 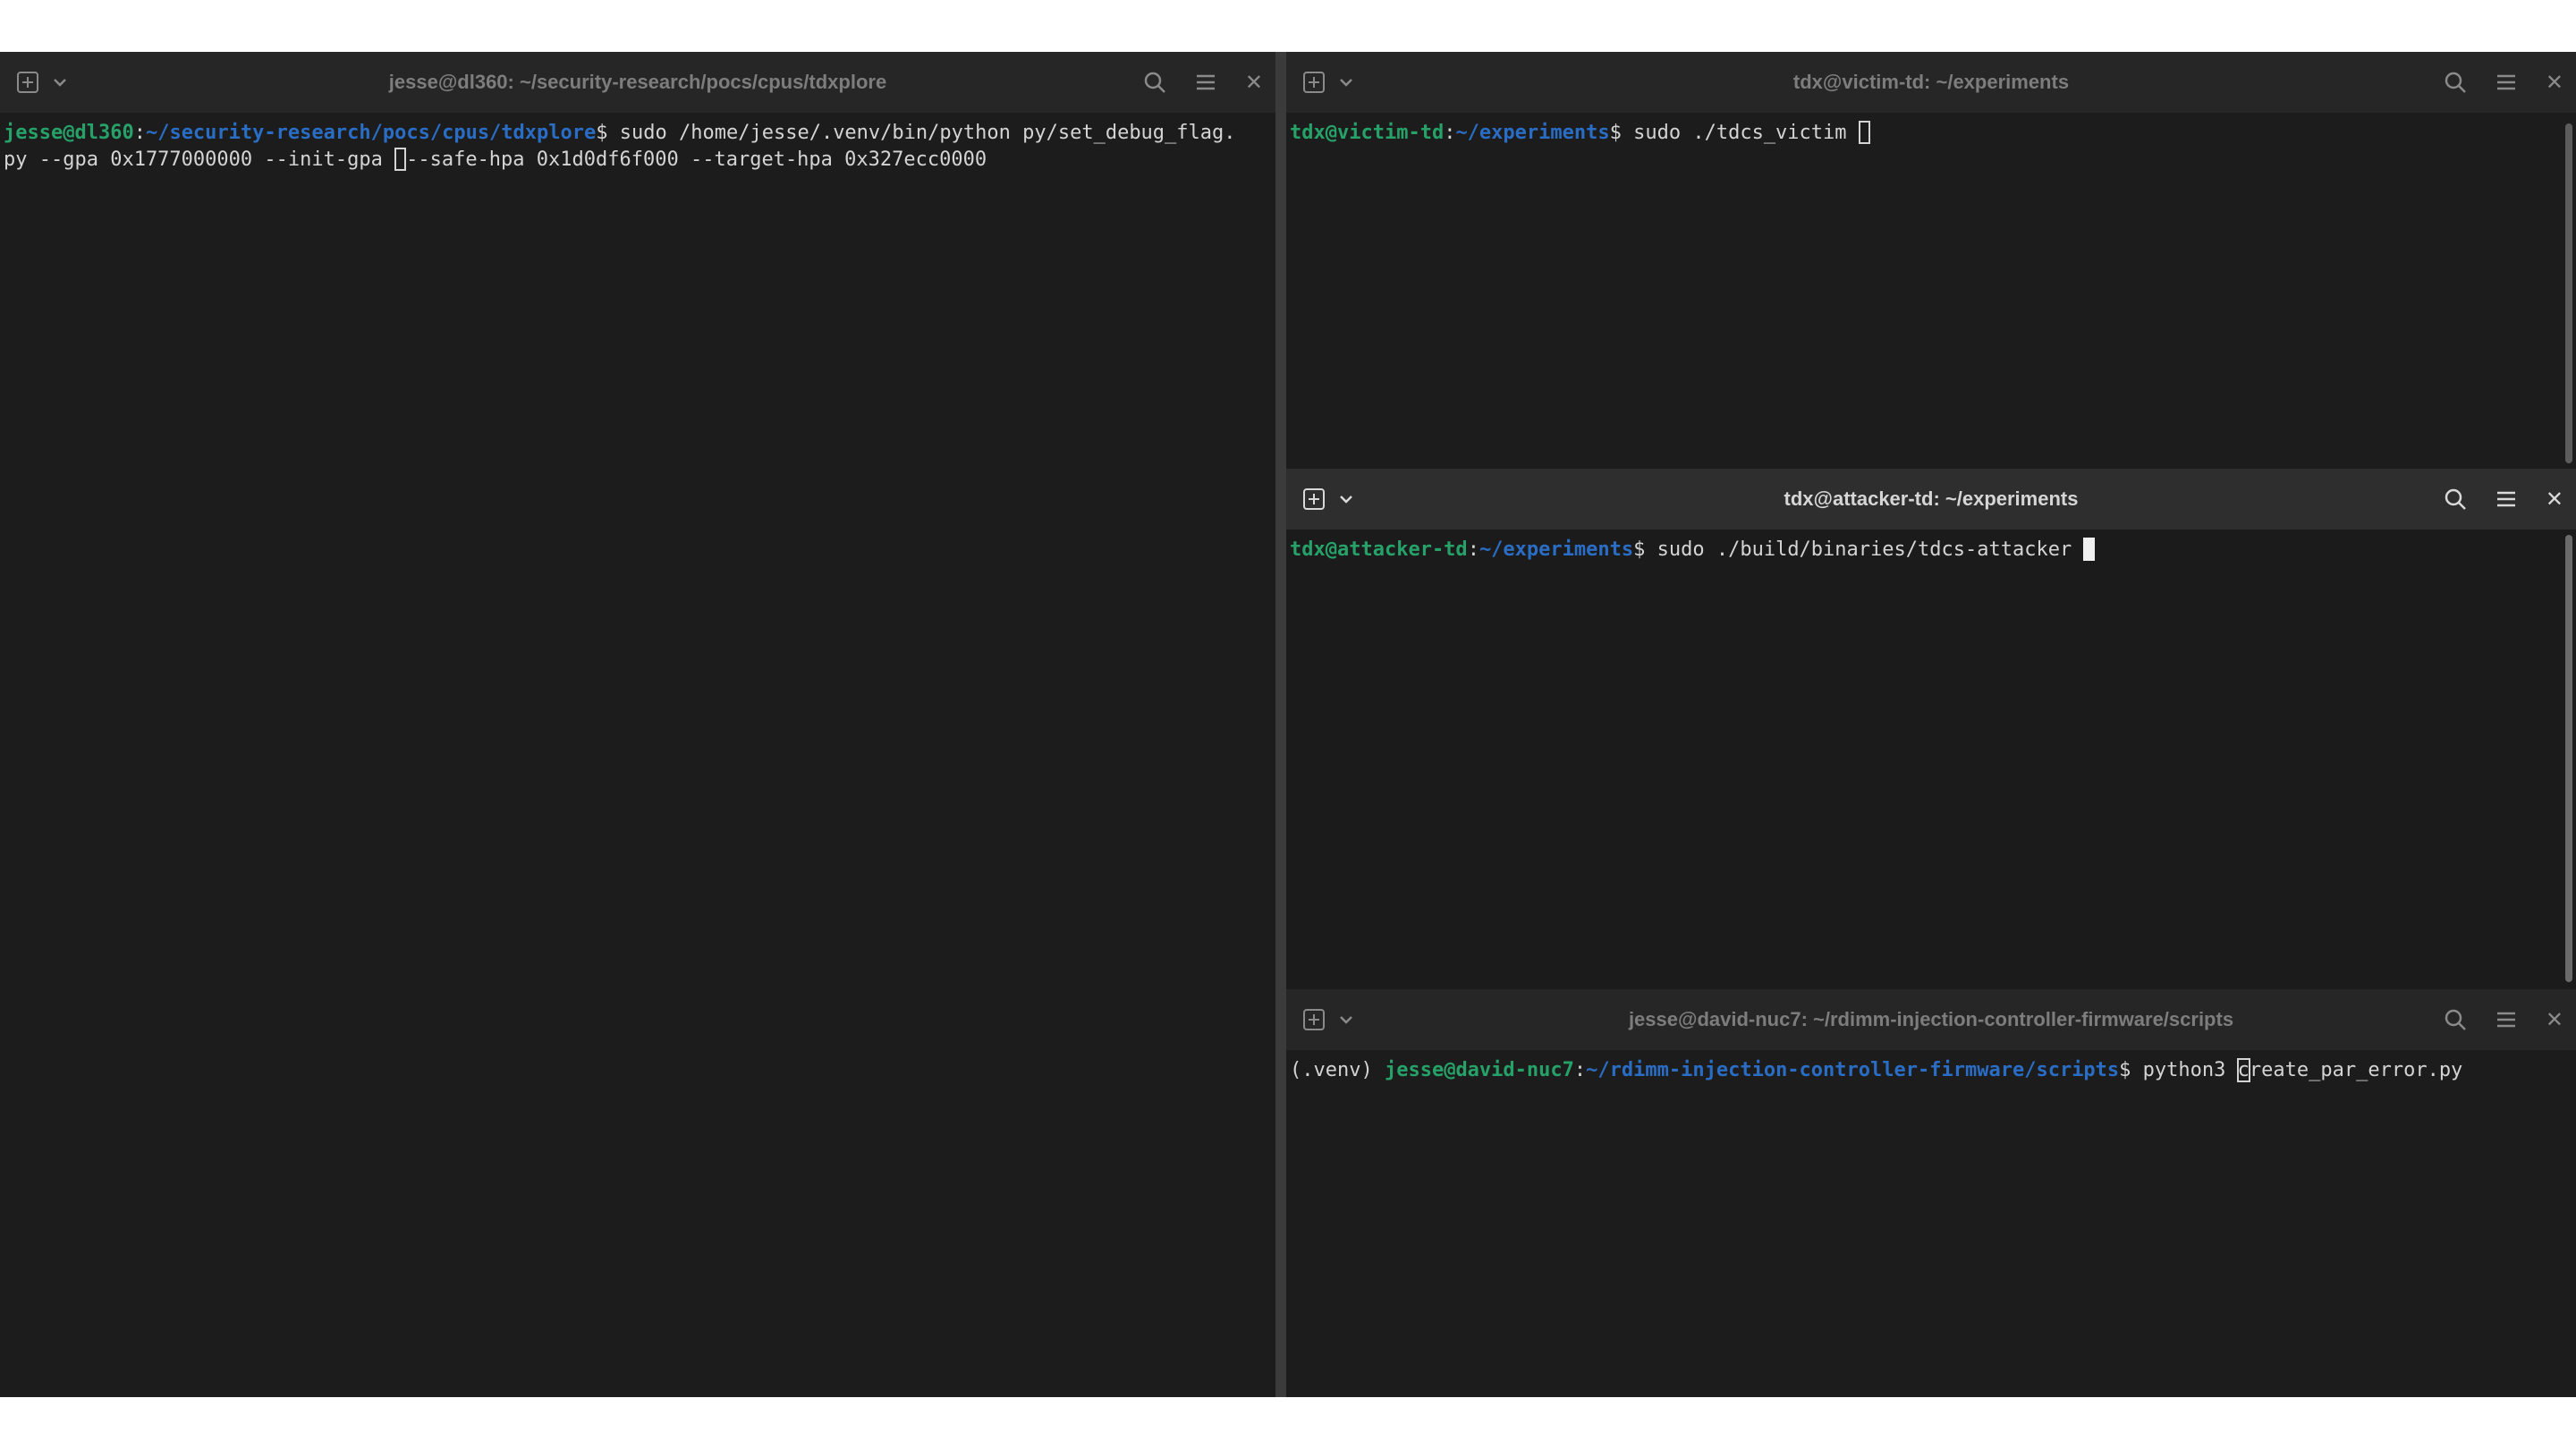 I want to click on headerbar-attacker-td: tdx@attacker-td: ~/experiments ✕, so click(x=1931, y=499).